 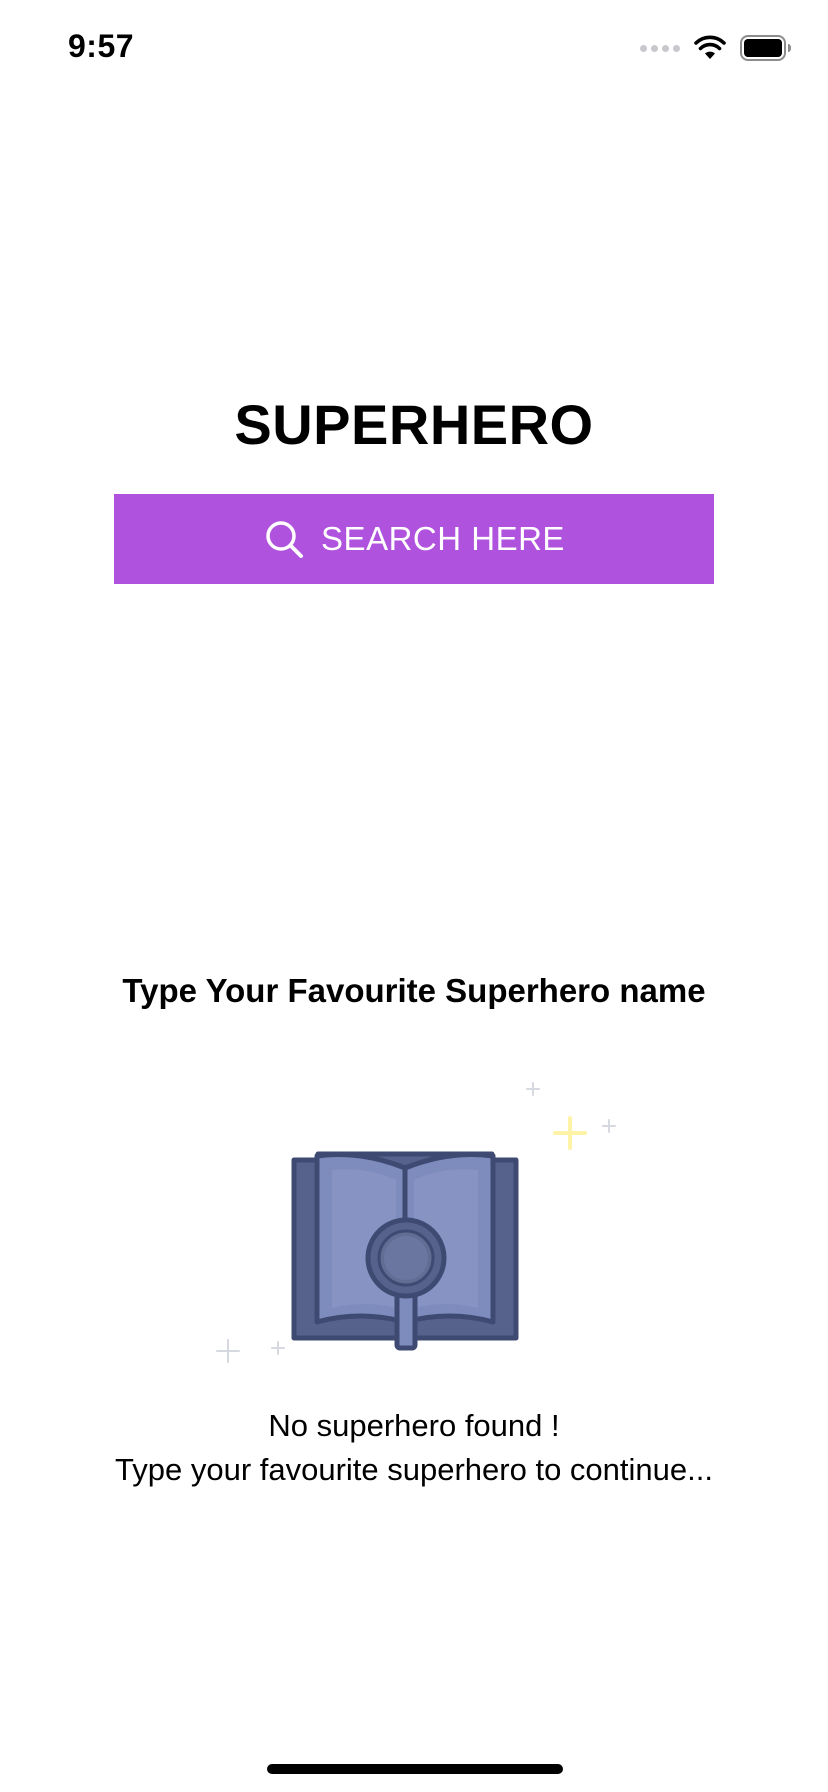 What do you see at coordinates (101, 46) in the screenshot?
I see `status-time: 9:57` at bounding box center [101, 46].